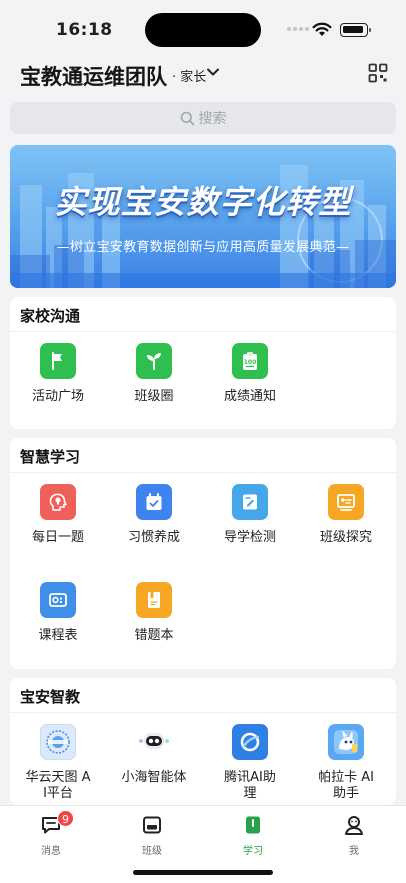 Image resolution: width=406 pixels, height=883 pixels. I want to click on tile-daily-question: 每日一题, so click(58, 515).